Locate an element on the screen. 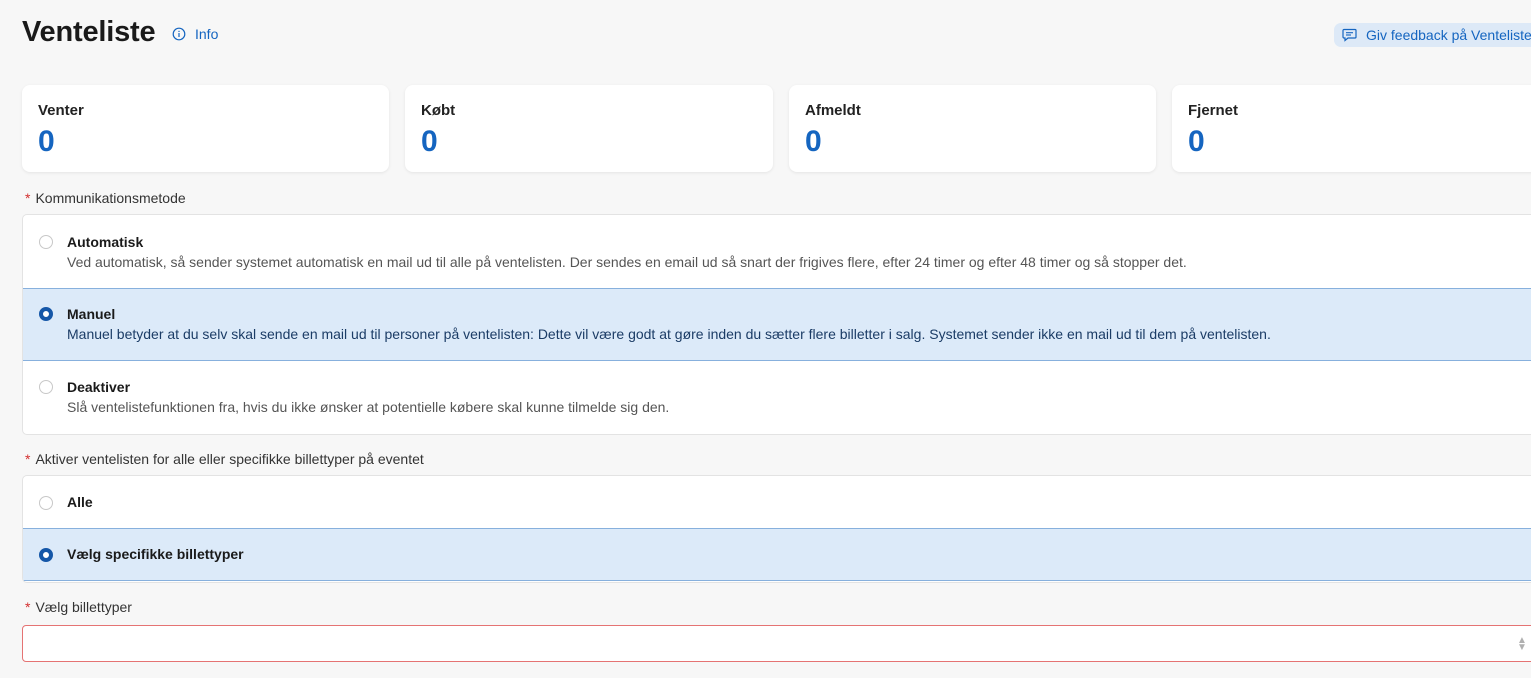  info-link: Info is located at coordinates (195, 34).